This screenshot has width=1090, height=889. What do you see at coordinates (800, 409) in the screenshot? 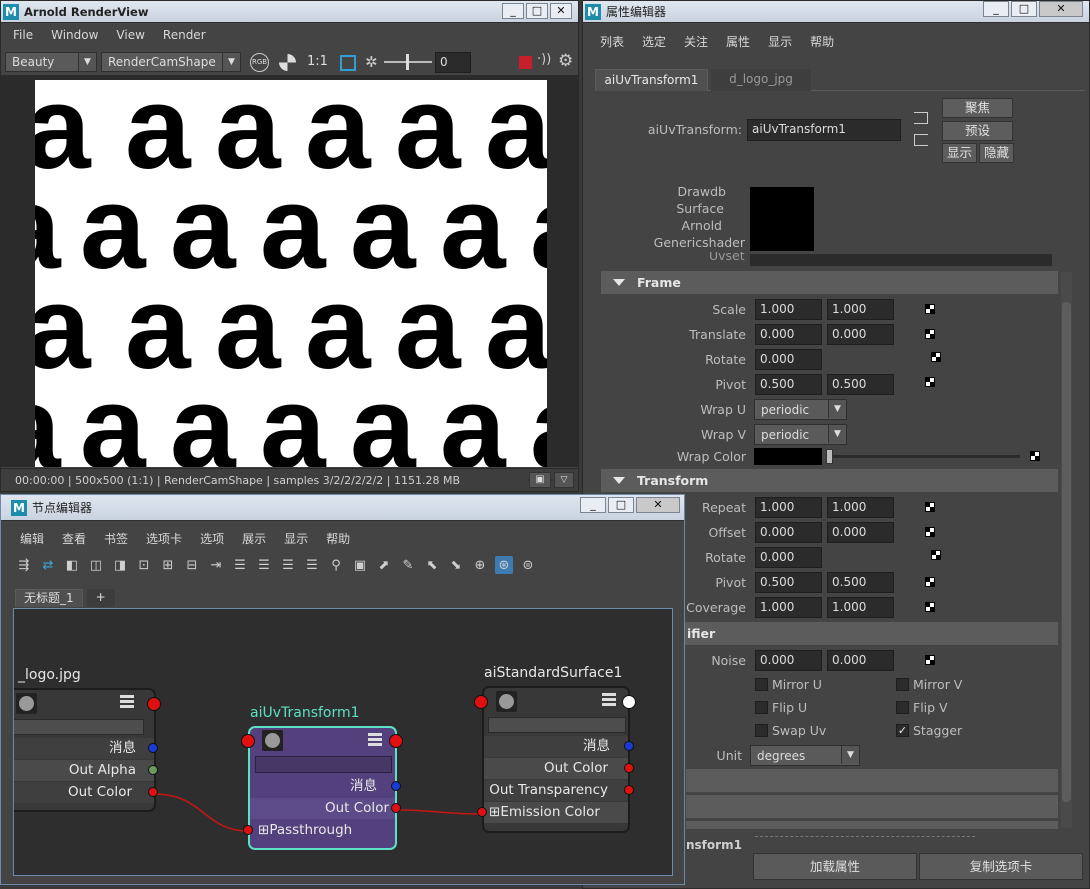
I see `wrap-u-select: periodic ▼` at bounding box center [800, 409].